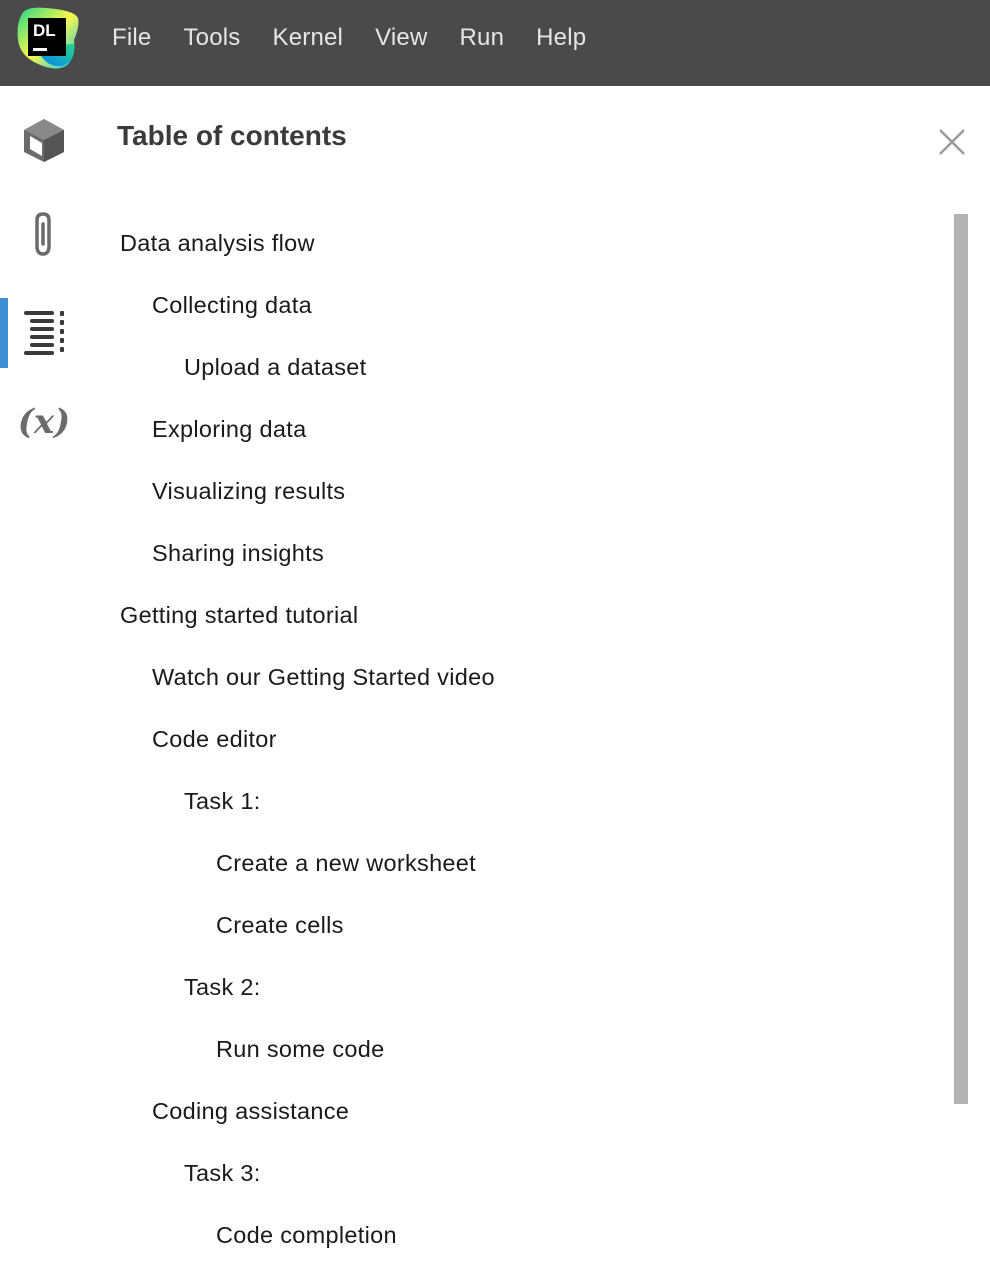  I want to click on variables-icon: (x), so click(44, 422).